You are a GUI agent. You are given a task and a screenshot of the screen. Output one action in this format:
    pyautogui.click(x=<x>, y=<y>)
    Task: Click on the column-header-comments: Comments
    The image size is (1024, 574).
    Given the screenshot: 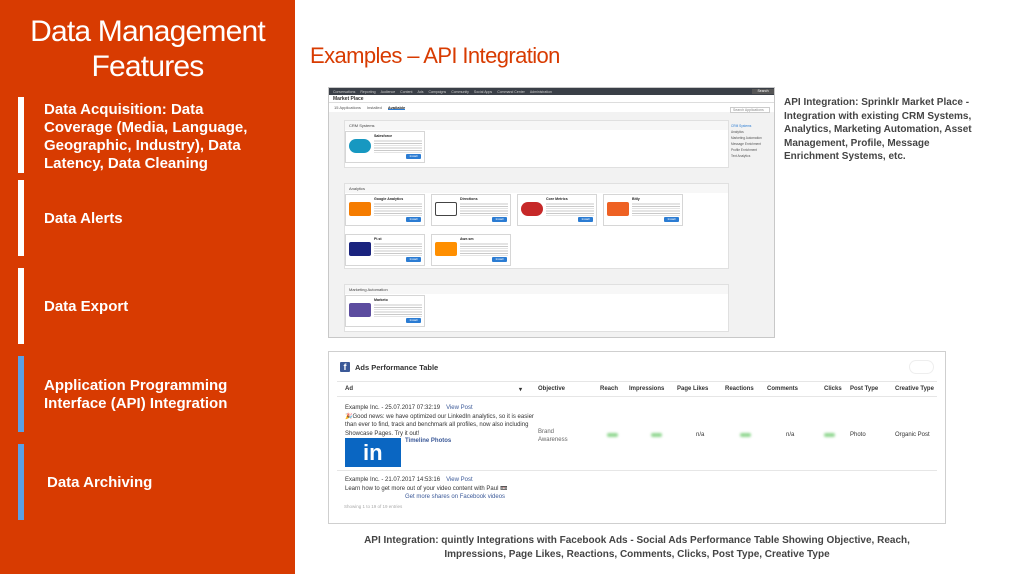 What is the action you would take?
    pyautogui.click(x=782, y=389)
    